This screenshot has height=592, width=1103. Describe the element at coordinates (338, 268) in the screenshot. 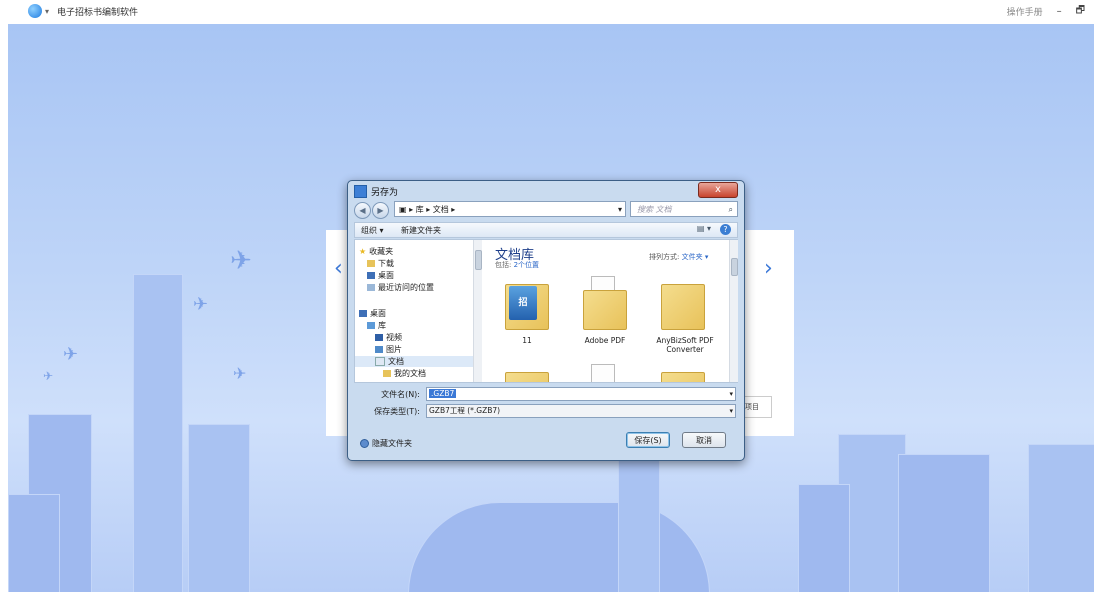

I see `prev-arrow-icon: ‹` at that location.